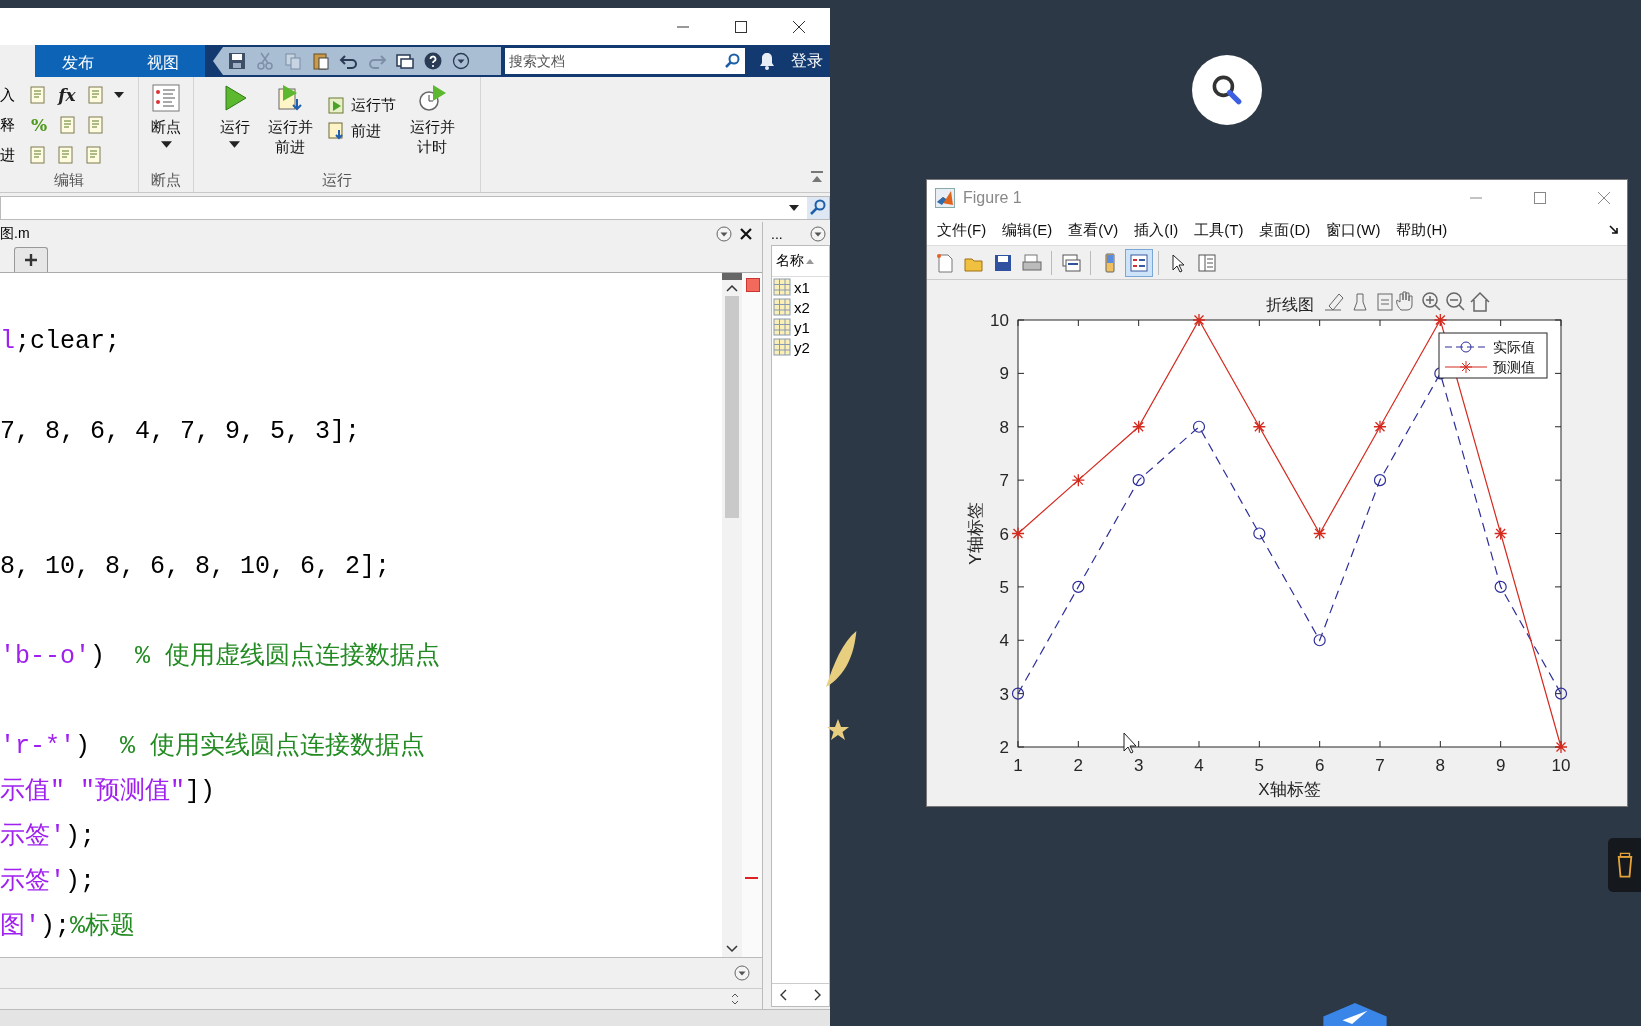  What do you see at coordinates (1004, 694) in the screenshot?
I see `y-tick-label: 3` at bounding box center [1004, 694].